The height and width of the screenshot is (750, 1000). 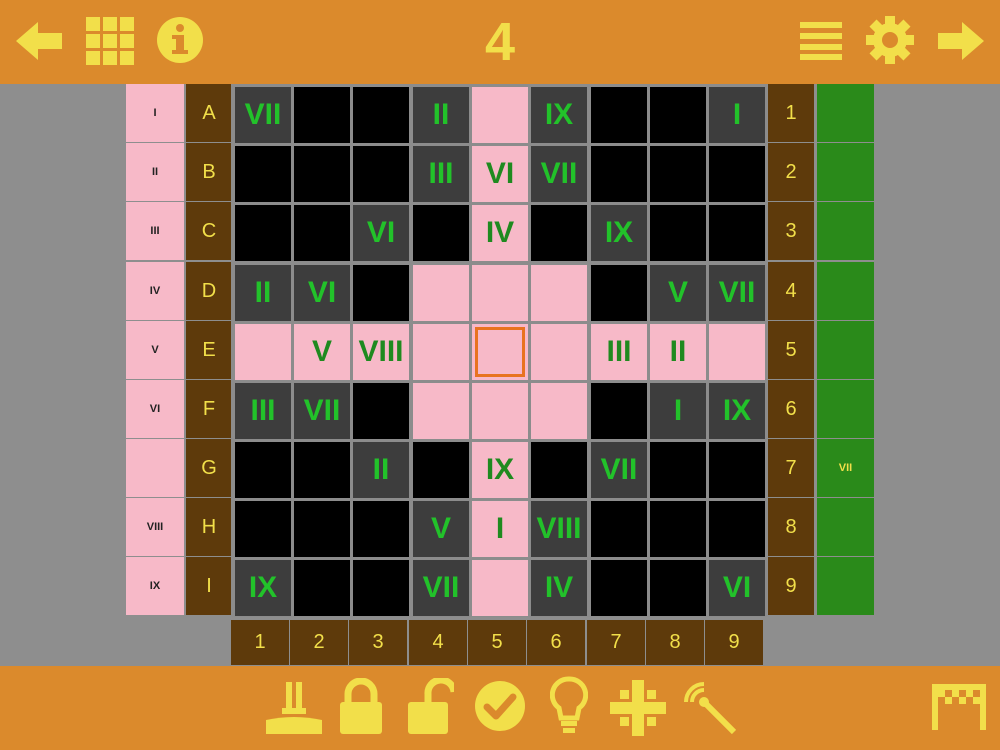 I want to click on green-cell, so click(x=845, y=291).